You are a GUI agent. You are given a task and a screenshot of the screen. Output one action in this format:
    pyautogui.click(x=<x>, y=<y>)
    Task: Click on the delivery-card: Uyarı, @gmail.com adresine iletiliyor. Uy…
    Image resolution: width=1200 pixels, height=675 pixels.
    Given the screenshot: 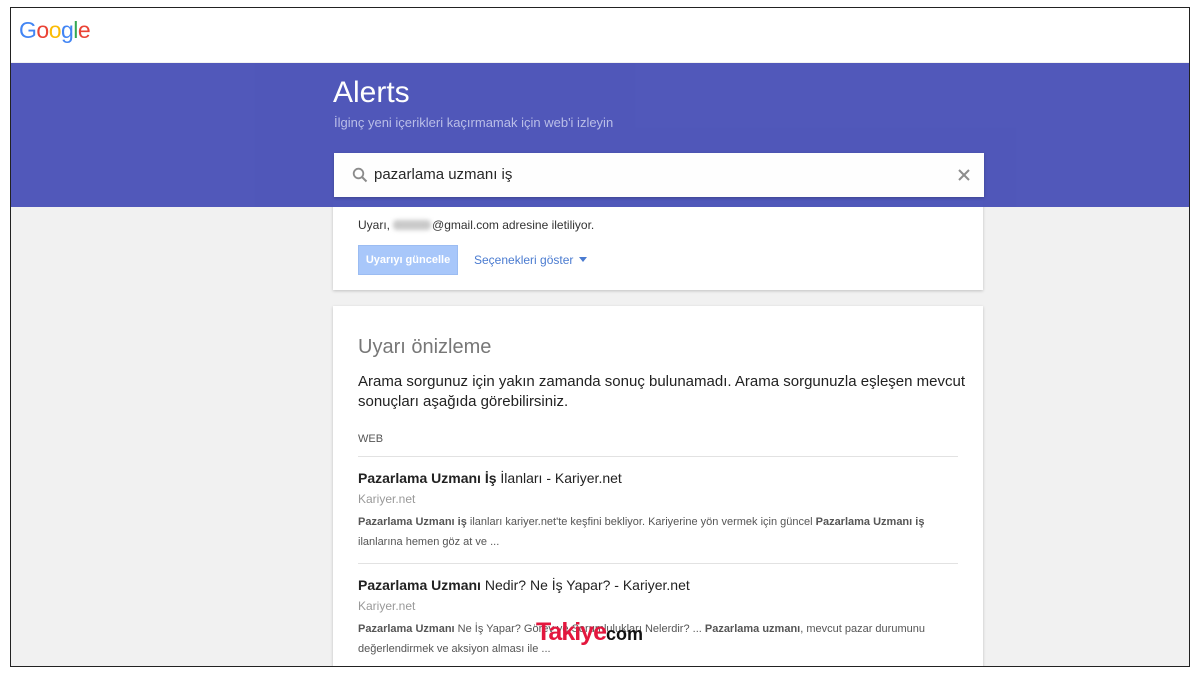 What is the action you would take?
    pyautogui.click(x=658, y=244)
    